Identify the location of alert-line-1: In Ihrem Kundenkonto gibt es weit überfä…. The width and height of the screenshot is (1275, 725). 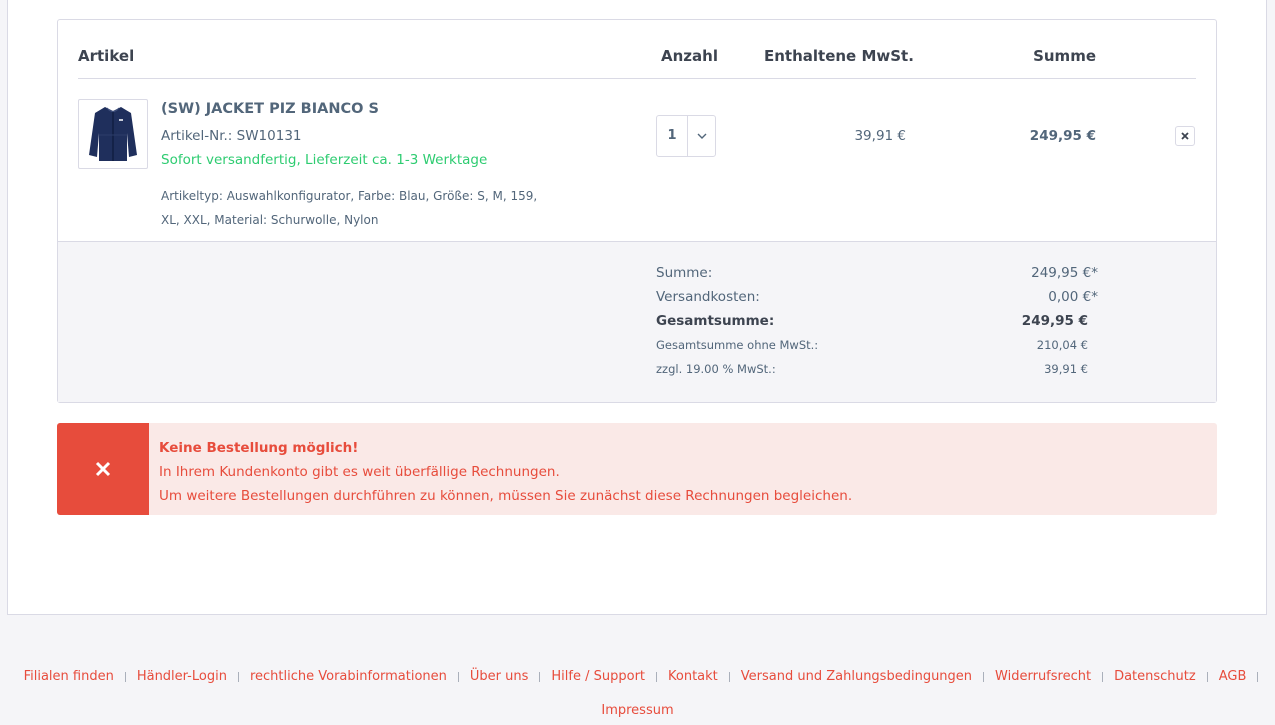
(359, 472).